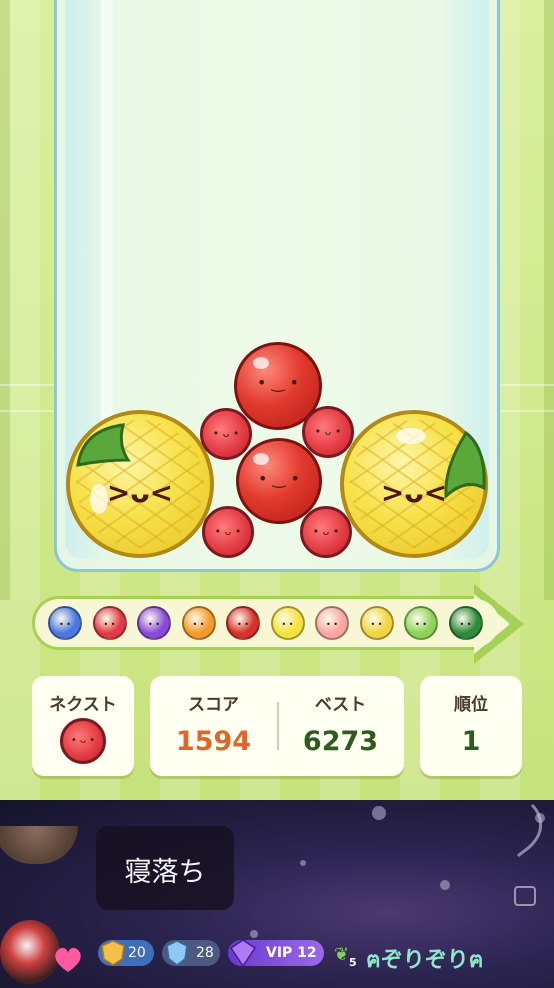 The width and height of the screenshot is (554, 988). What do you see at coordinates (137, 953) in the screenshot?
I see `level-badge-number: 20` at bounding box center [137, 953].